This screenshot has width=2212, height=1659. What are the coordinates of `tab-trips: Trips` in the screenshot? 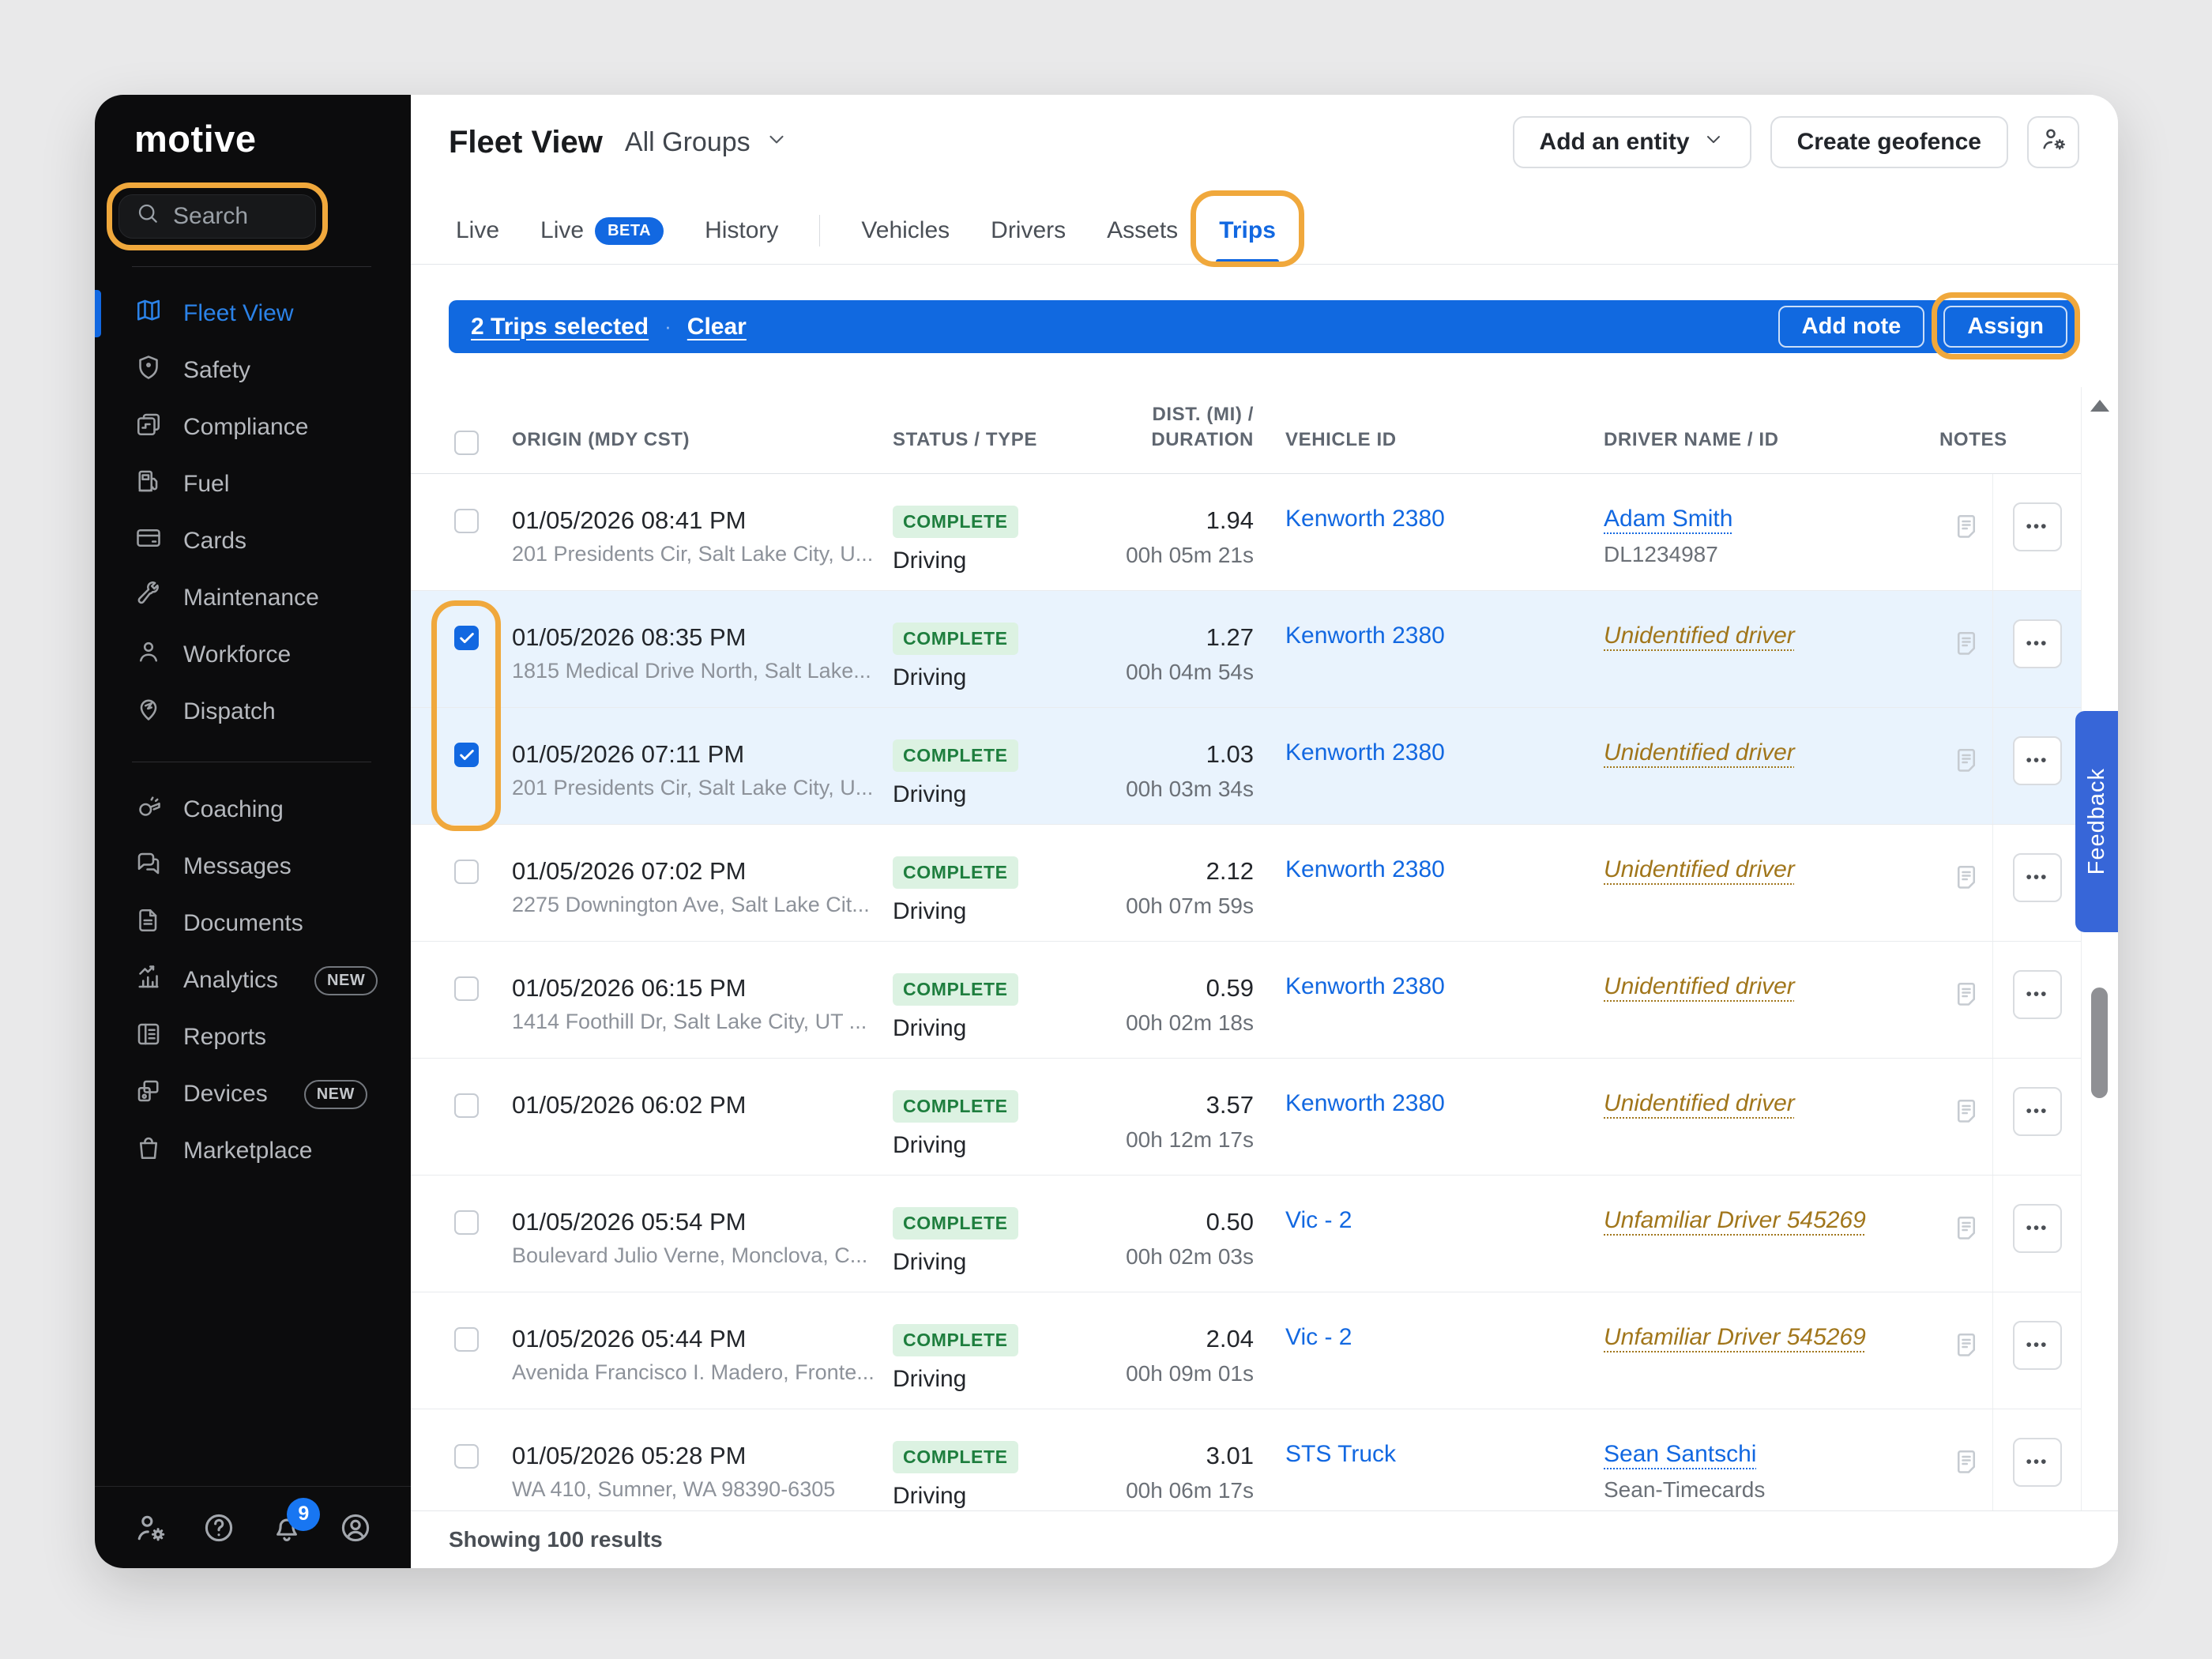 It's located at (1247, 229).